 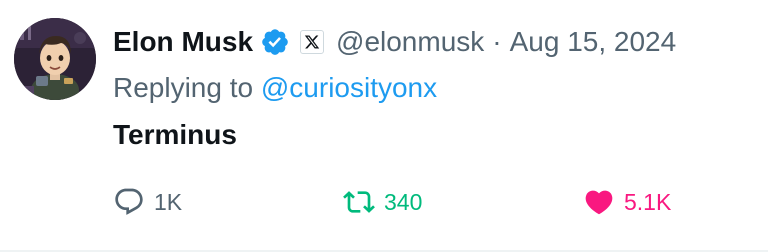 I want to click on tweet-date: Aug 15, 2024, so click(x=593, y=42).